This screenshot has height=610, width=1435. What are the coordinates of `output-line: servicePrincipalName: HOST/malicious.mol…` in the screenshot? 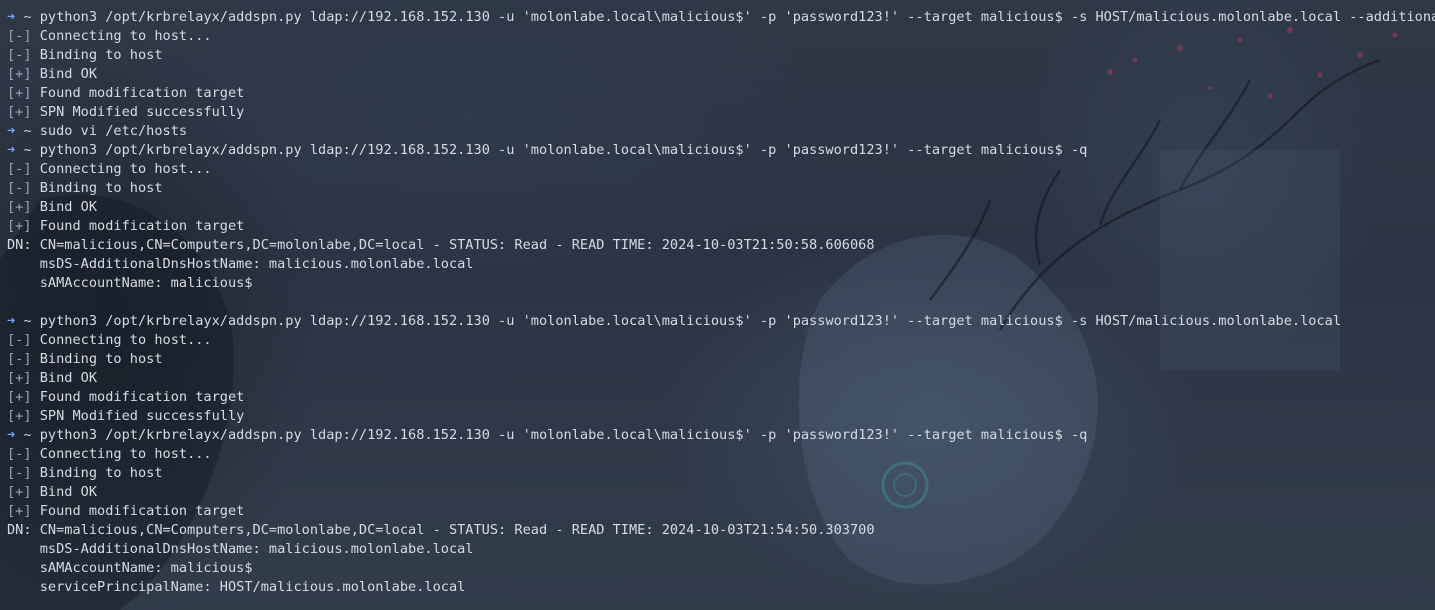 It's located at (236, 587).